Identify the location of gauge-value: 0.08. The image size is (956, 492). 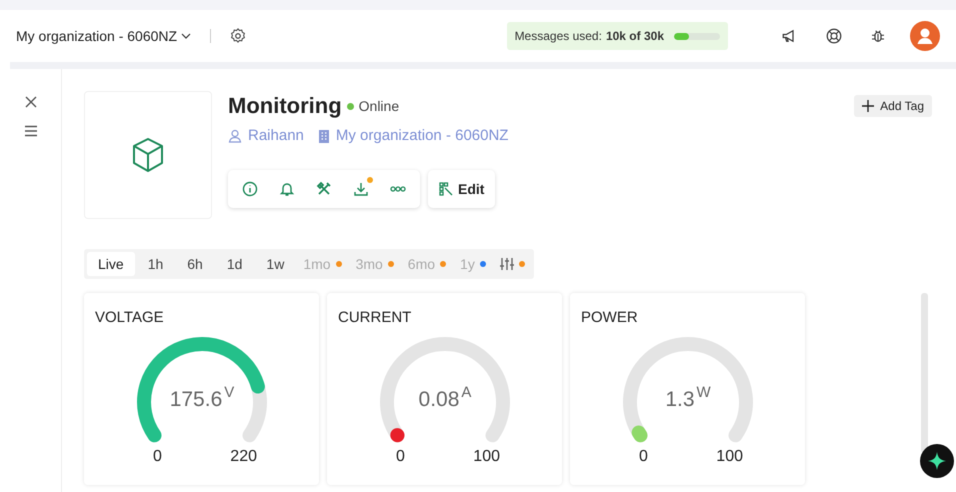
(439, 400).